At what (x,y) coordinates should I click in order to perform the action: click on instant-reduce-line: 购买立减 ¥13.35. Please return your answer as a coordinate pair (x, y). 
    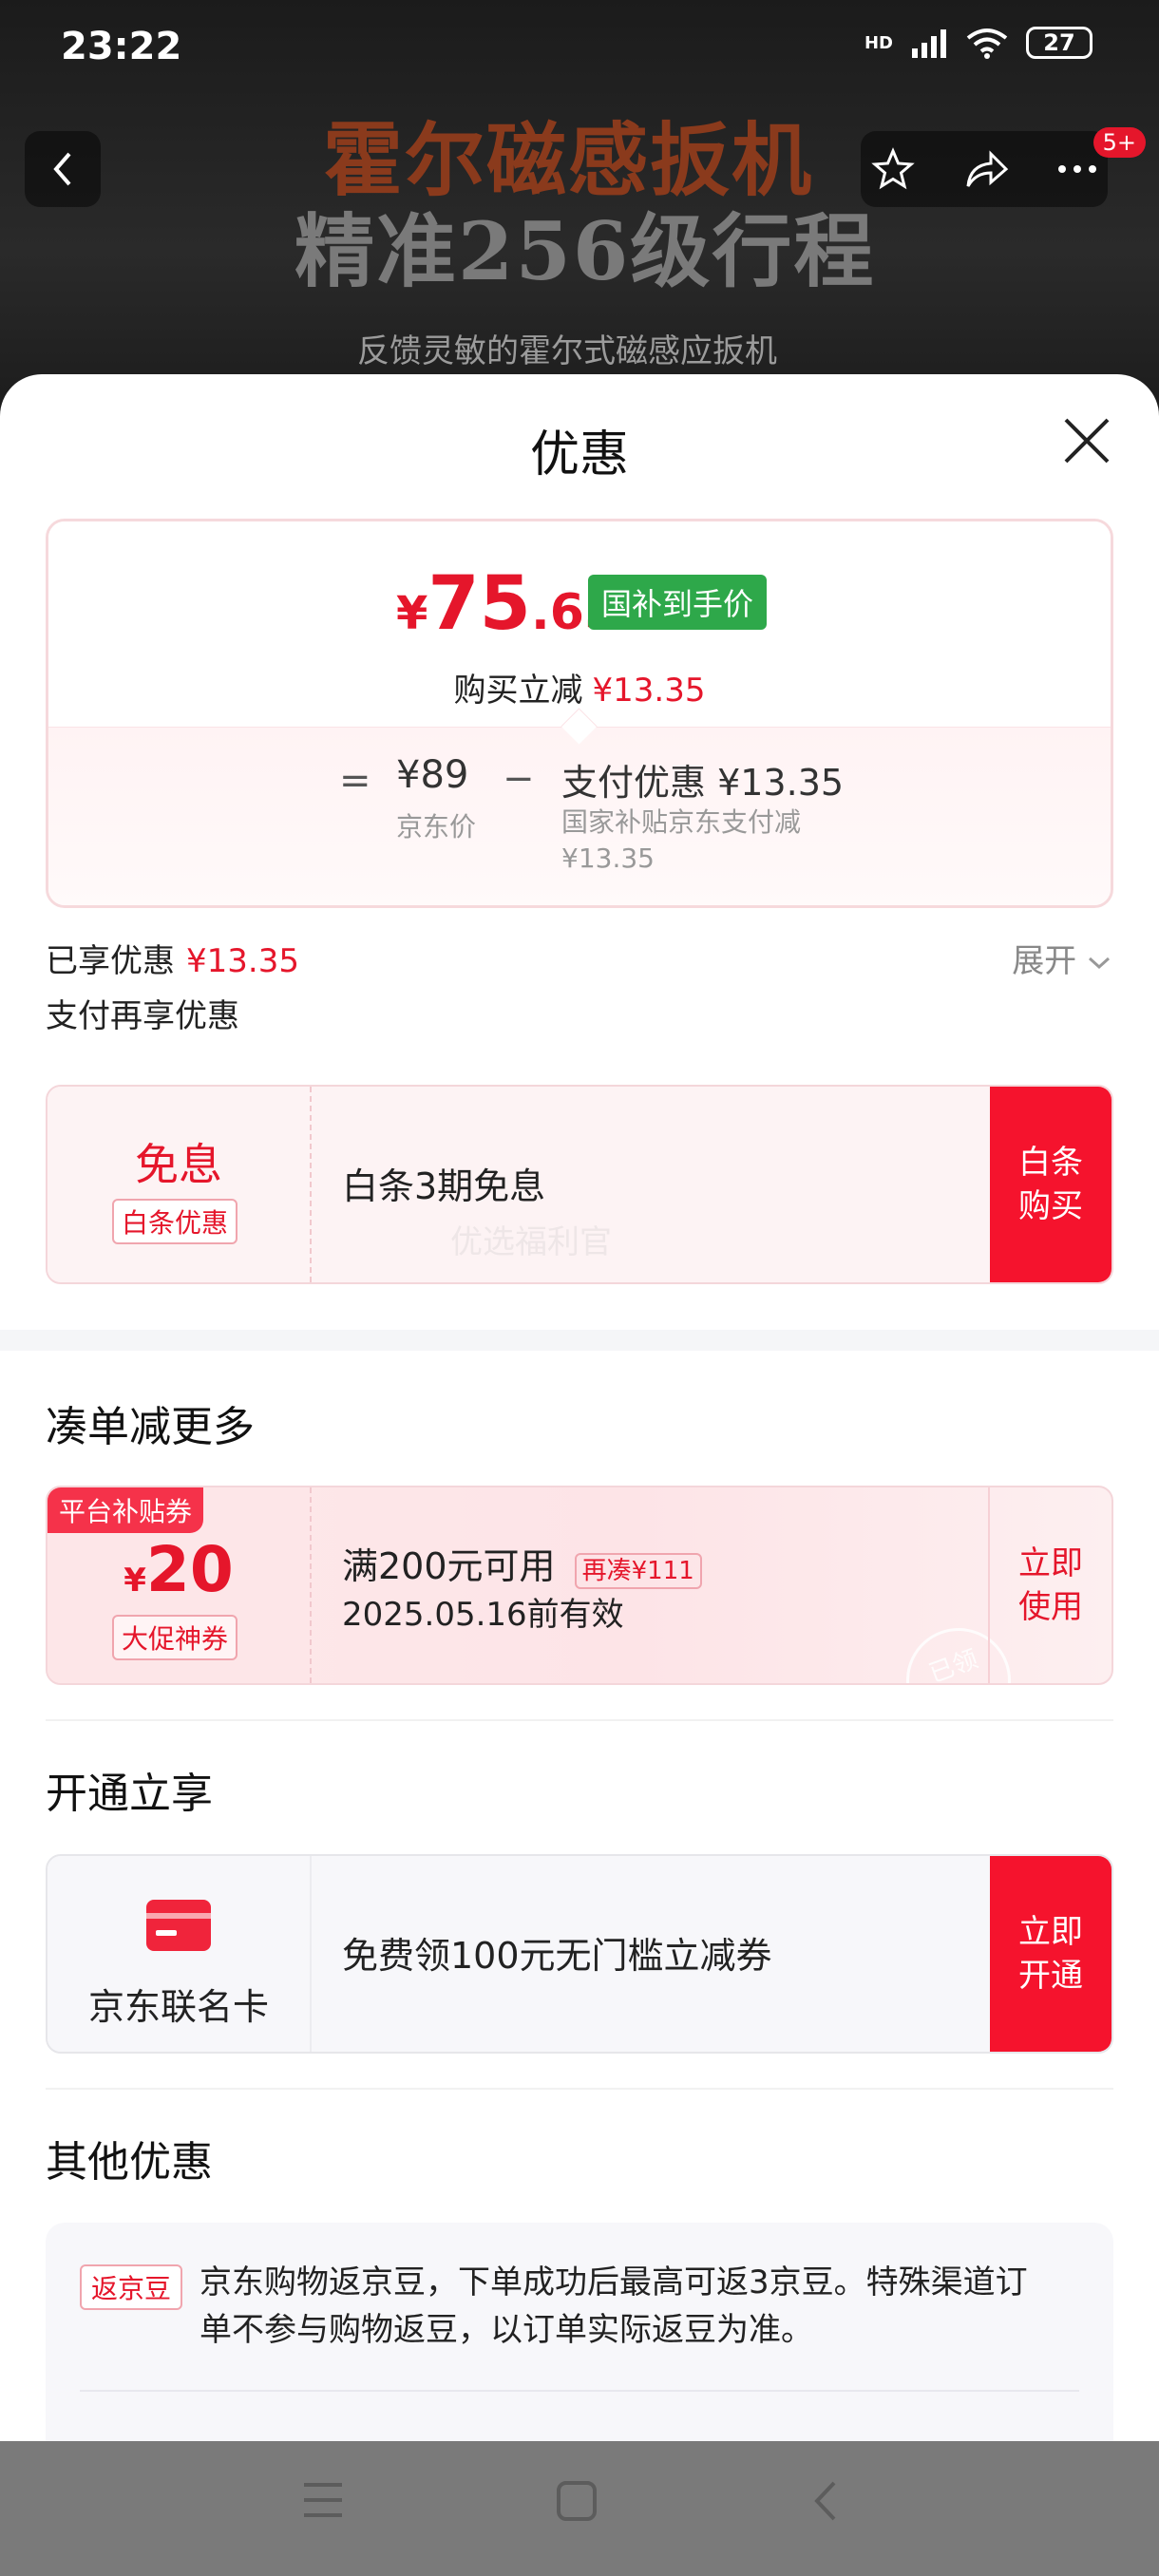
    Looking at the image, I should click on (579, 687).